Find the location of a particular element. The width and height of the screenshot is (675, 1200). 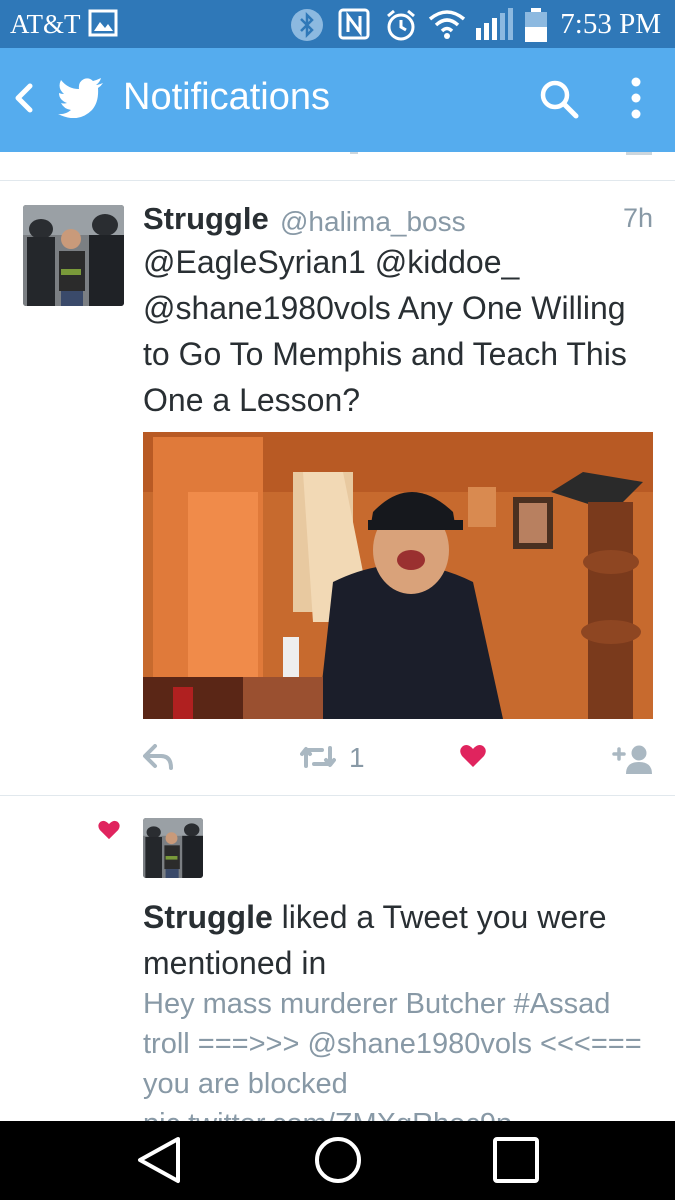

follow-icon is located at coordinates (633, 761).